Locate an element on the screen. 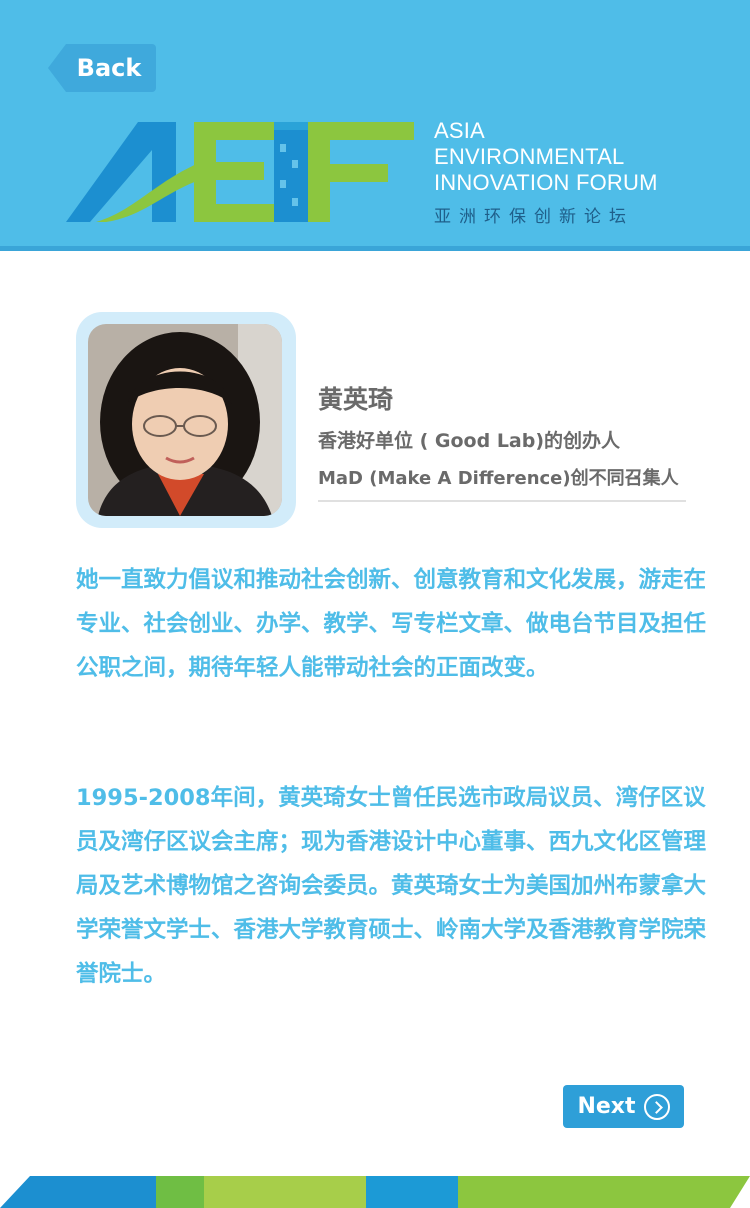 This screenshot has width=750, height=1208. logo-line-3: INNOVATION FORUM is located at coordinates (546, 182).